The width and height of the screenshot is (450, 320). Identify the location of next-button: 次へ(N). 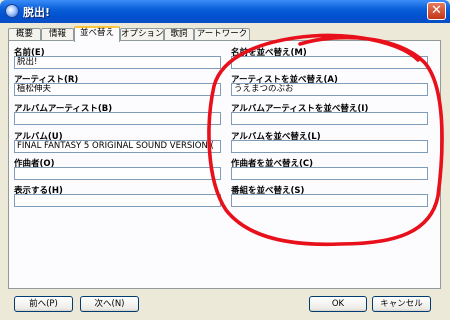
(109, 304).